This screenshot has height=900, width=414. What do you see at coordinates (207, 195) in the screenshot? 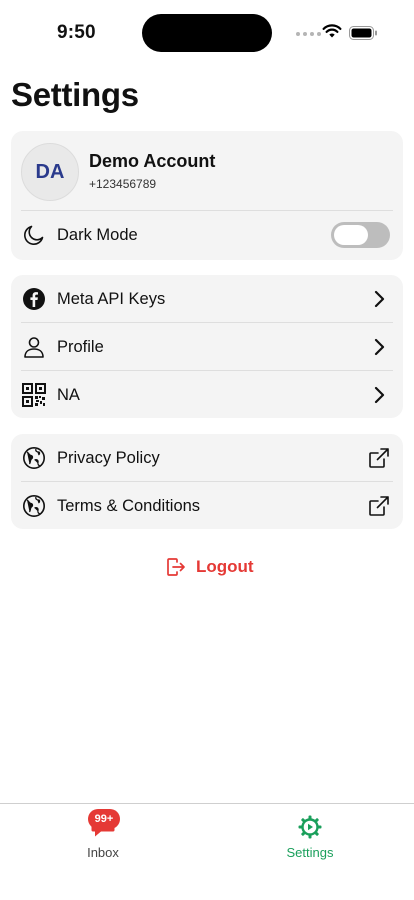
I see `account-card: DA Demo Account +123456789 Dark Mode` at bounding box center [207, 195].